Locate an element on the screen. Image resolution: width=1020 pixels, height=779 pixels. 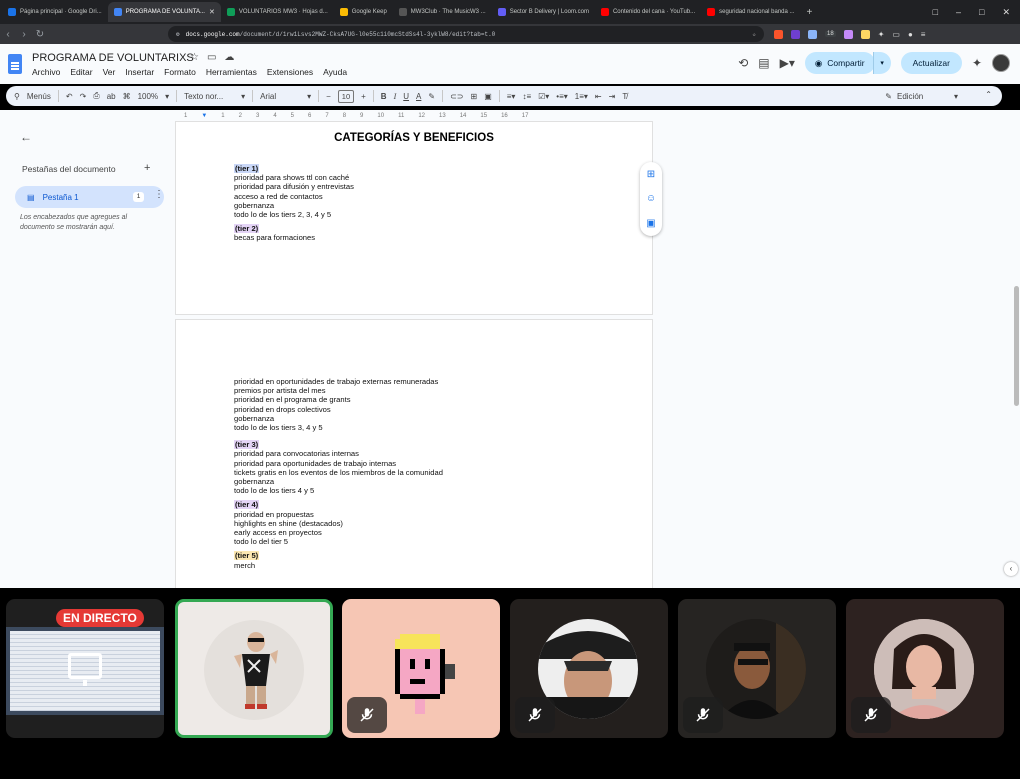
star-icon: ☆ is located at coordinates (194, 57).